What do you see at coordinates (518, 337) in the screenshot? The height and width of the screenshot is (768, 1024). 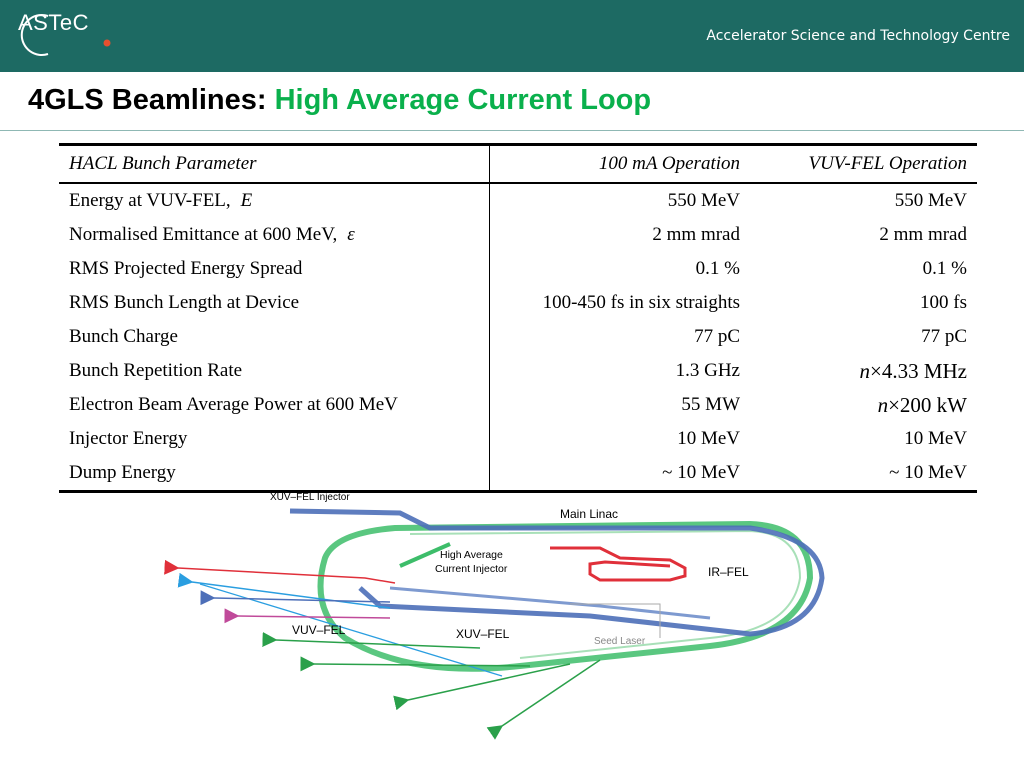 I see `table-row: Bunch Charge 77 pC 77 pC` at bounding box center [518, 337].